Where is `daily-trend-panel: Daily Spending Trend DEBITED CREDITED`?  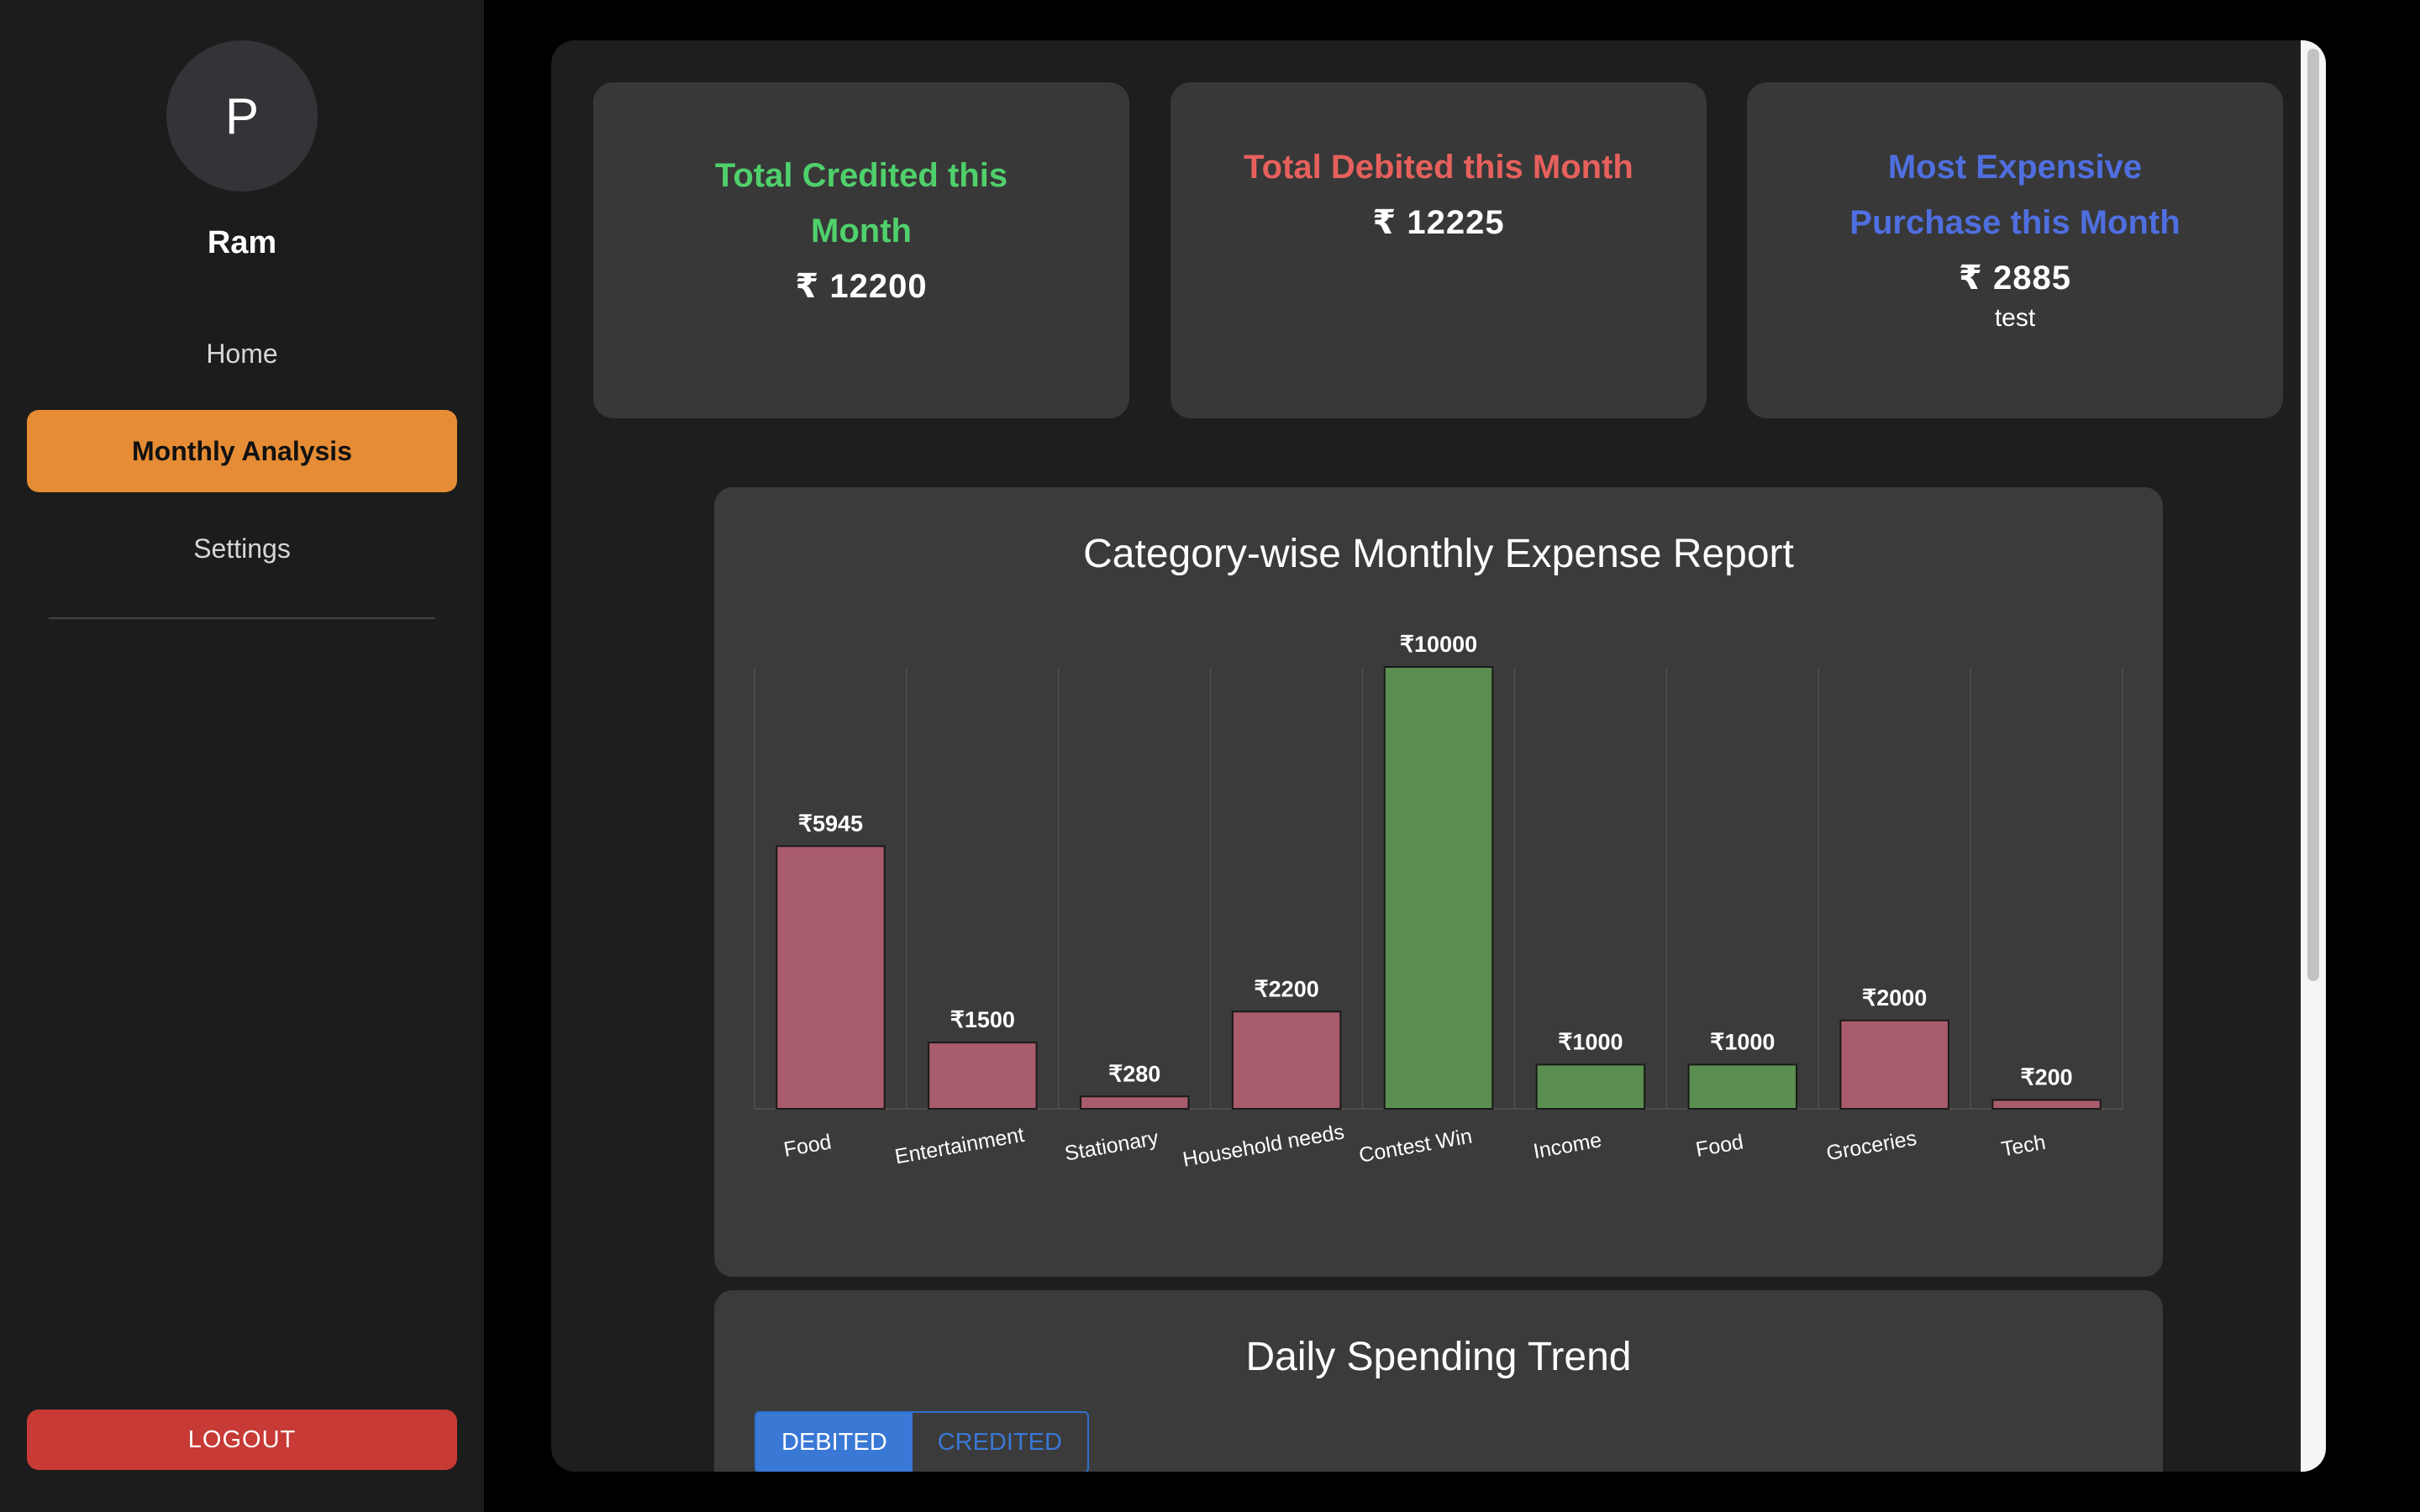
daily-trend-panel: Daily Spending Trend DEBITED CREDITED is located at coordinates (1438, 1381).